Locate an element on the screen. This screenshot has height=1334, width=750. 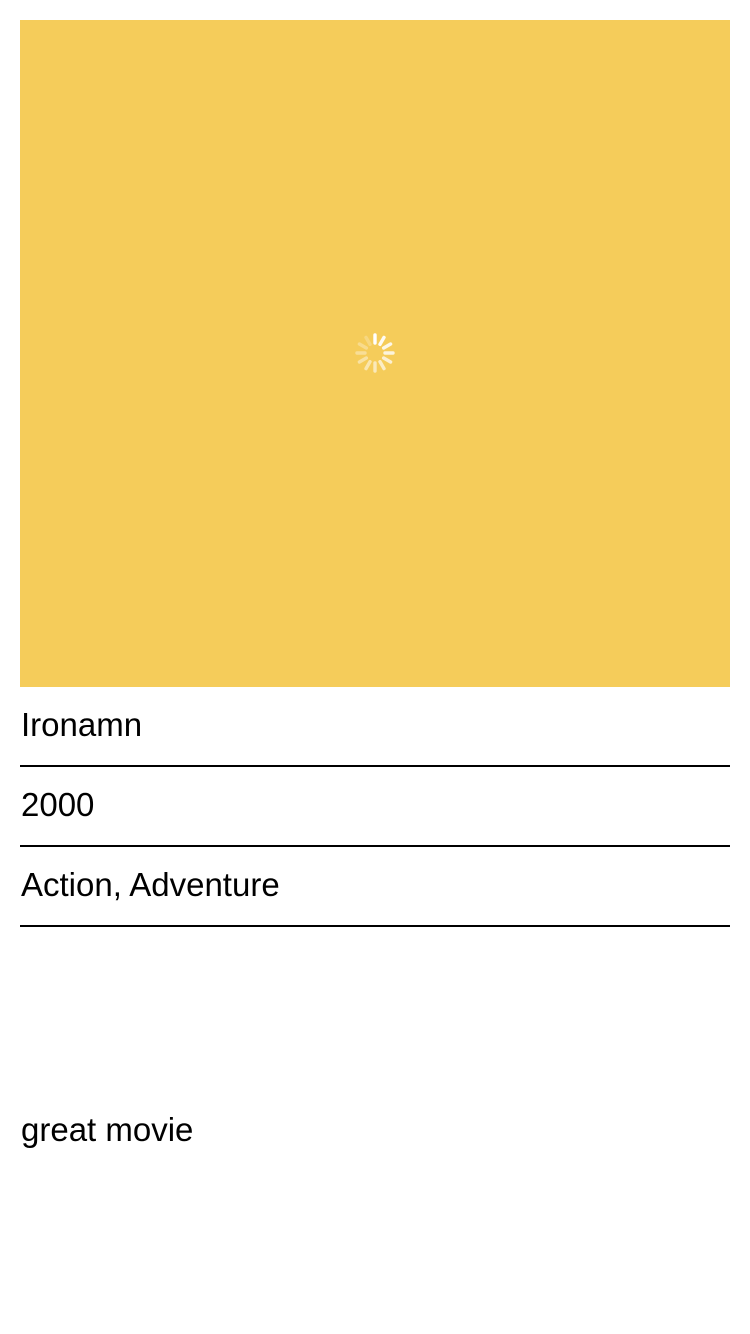
movie-genre-field: Action, Adventure is located at coordinates (375, 887).